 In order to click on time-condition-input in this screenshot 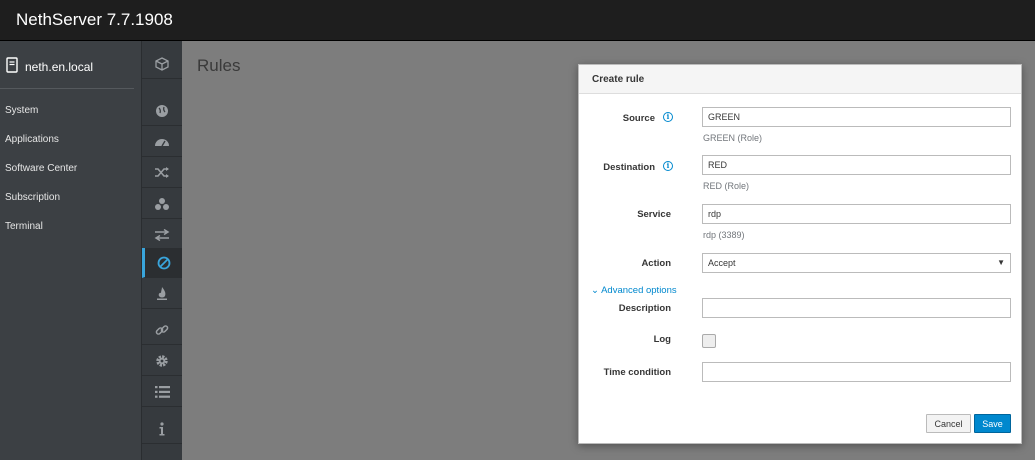, I will do `click(856, 372)`.